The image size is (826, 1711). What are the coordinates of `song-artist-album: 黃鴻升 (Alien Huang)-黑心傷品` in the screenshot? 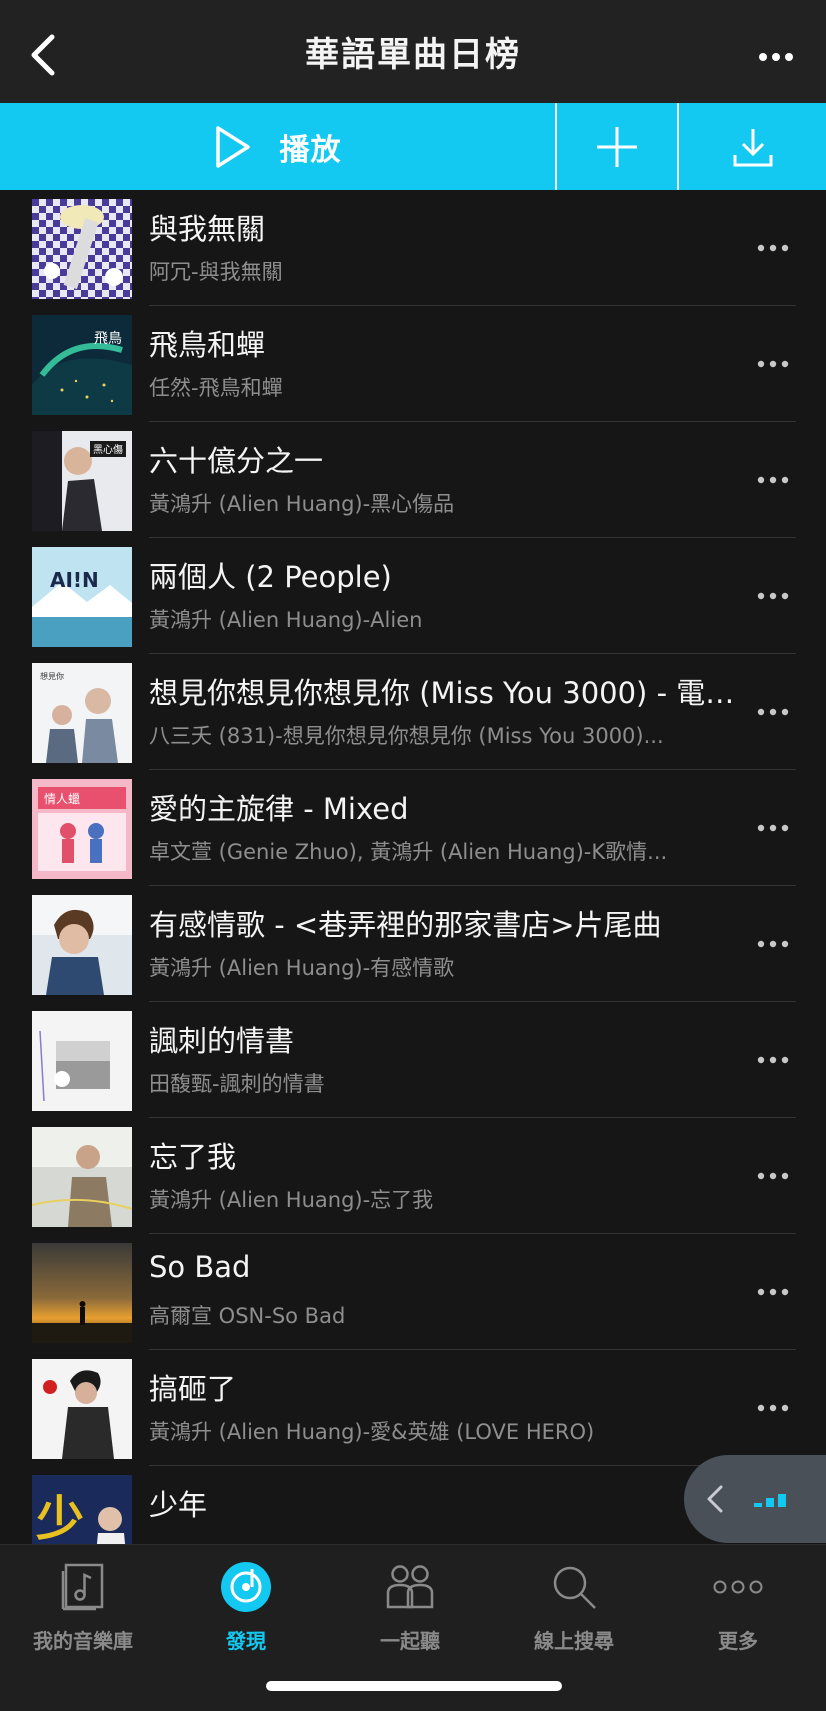 It's located at (302, 504).